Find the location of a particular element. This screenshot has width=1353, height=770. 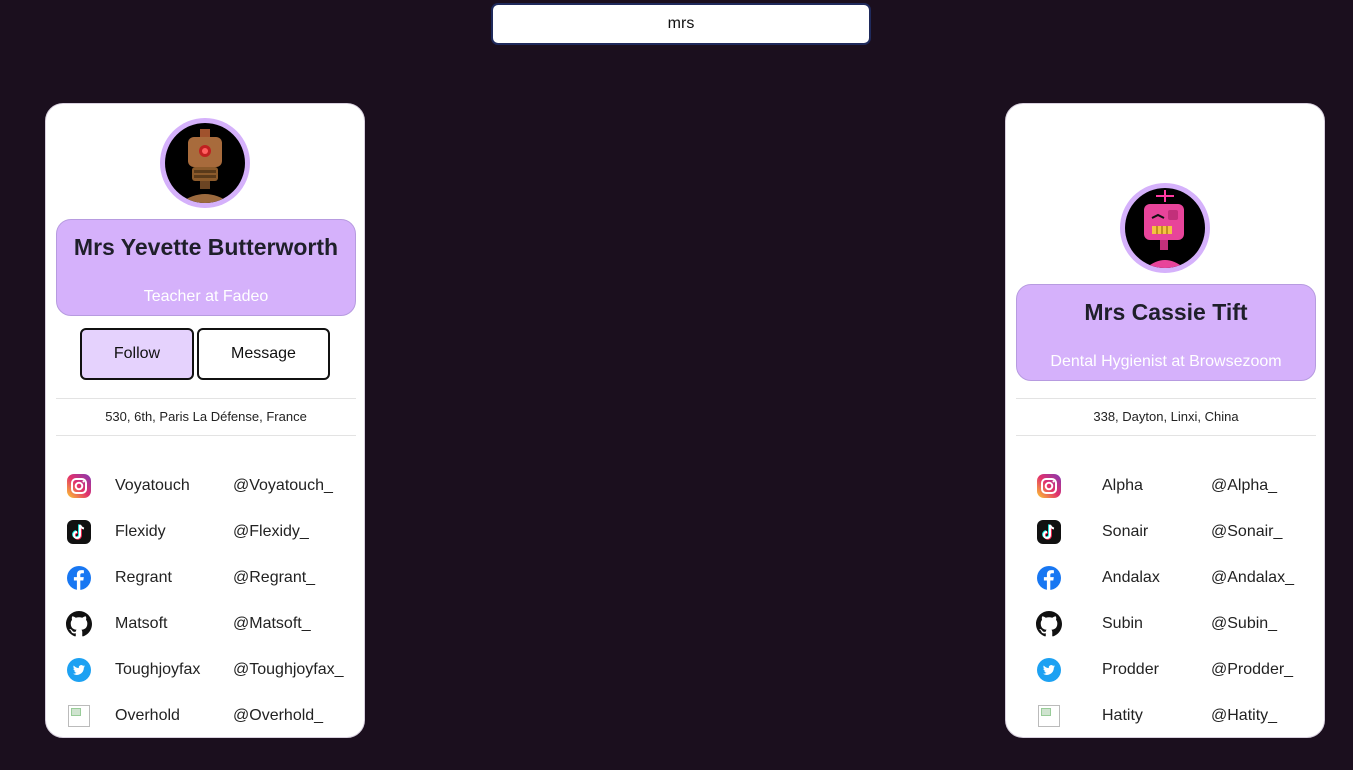

social-handle: @Subin_ is located at coordinates (1244, 623).